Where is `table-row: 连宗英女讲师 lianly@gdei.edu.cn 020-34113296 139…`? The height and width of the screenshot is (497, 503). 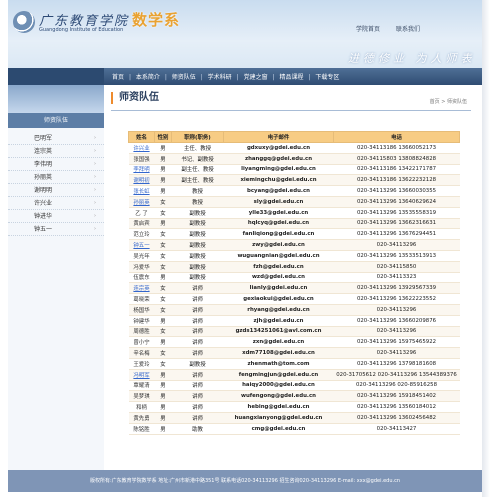
table-row: 连宗英女讲师 lianly@gdei.edu.cn 020-34113296 139… is located at coordinates (294, 288).